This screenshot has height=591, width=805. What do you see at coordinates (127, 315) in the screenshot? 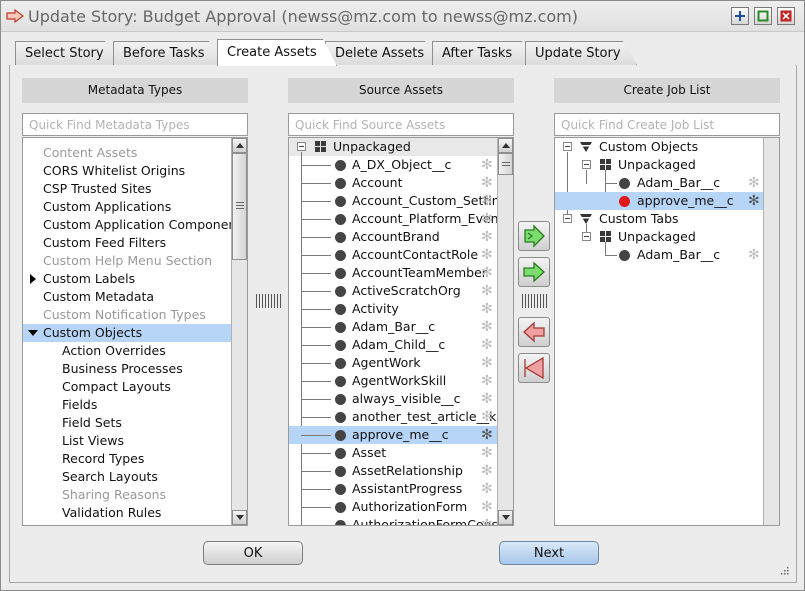
I see `metadata-type-item: Custom Notification Types` at bounding box center [127, 315].